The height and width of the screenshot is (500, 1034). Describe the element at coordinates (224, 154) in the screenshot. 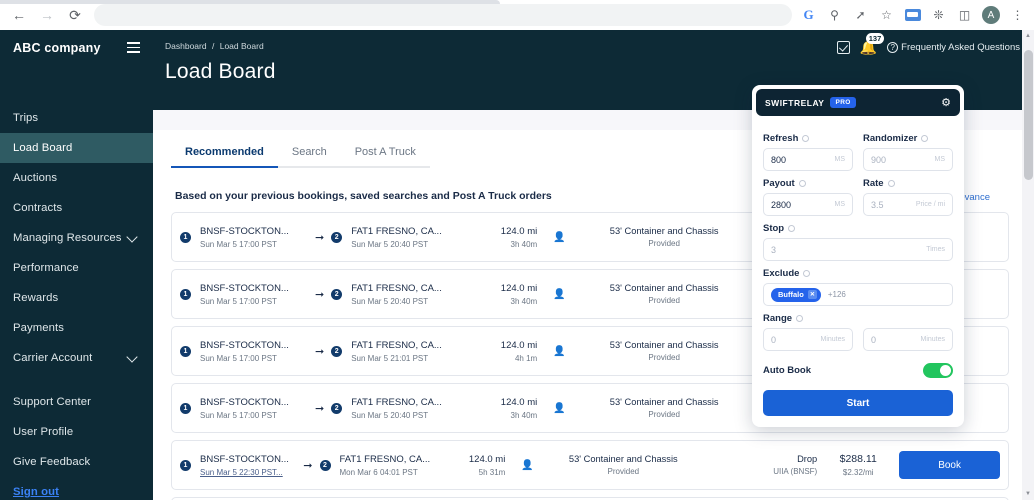

I see `tab-recommended: Recommended` at that location.